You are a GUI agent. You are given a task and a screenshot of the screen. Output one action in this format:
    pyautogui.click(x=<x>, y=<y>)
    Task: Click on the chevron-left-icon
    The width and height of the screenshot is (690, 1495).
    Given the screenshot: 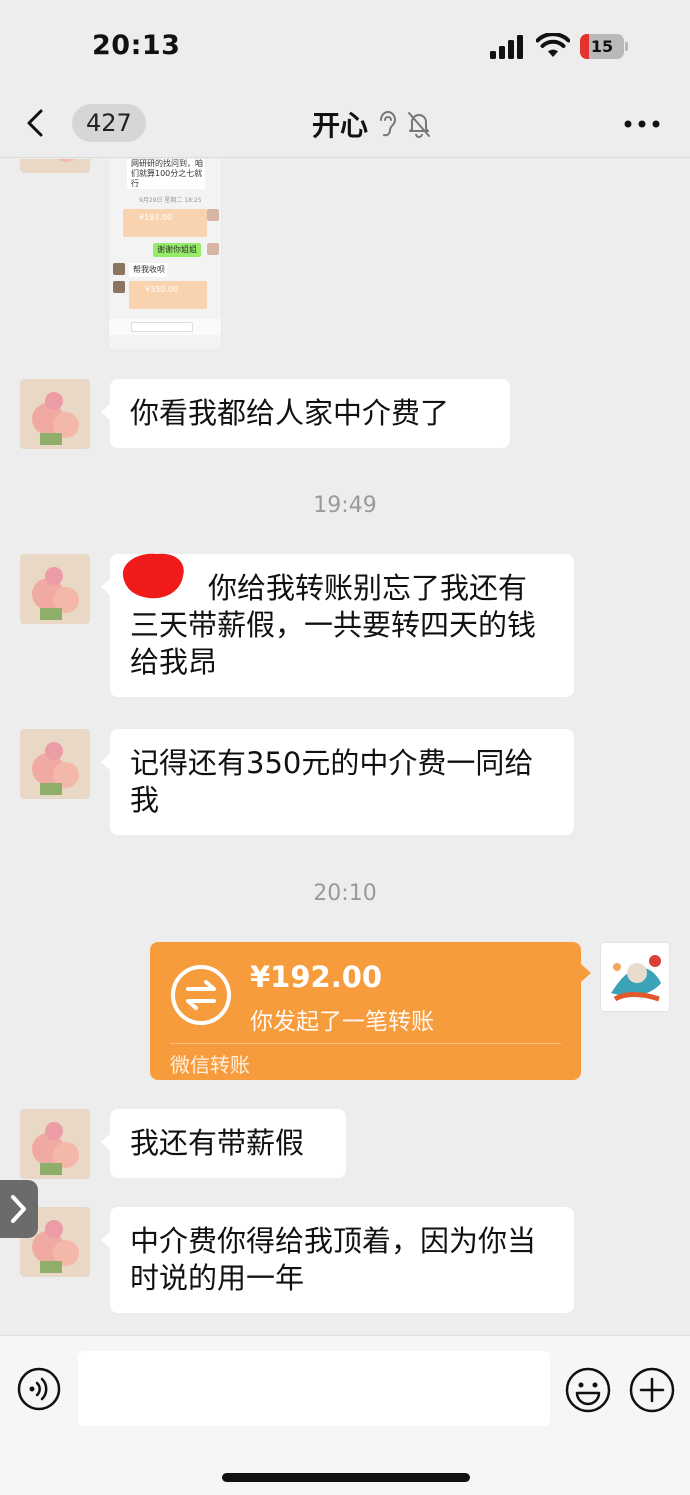 What is the action you would take?
    pyautogui.click(x=35, y=123)
    